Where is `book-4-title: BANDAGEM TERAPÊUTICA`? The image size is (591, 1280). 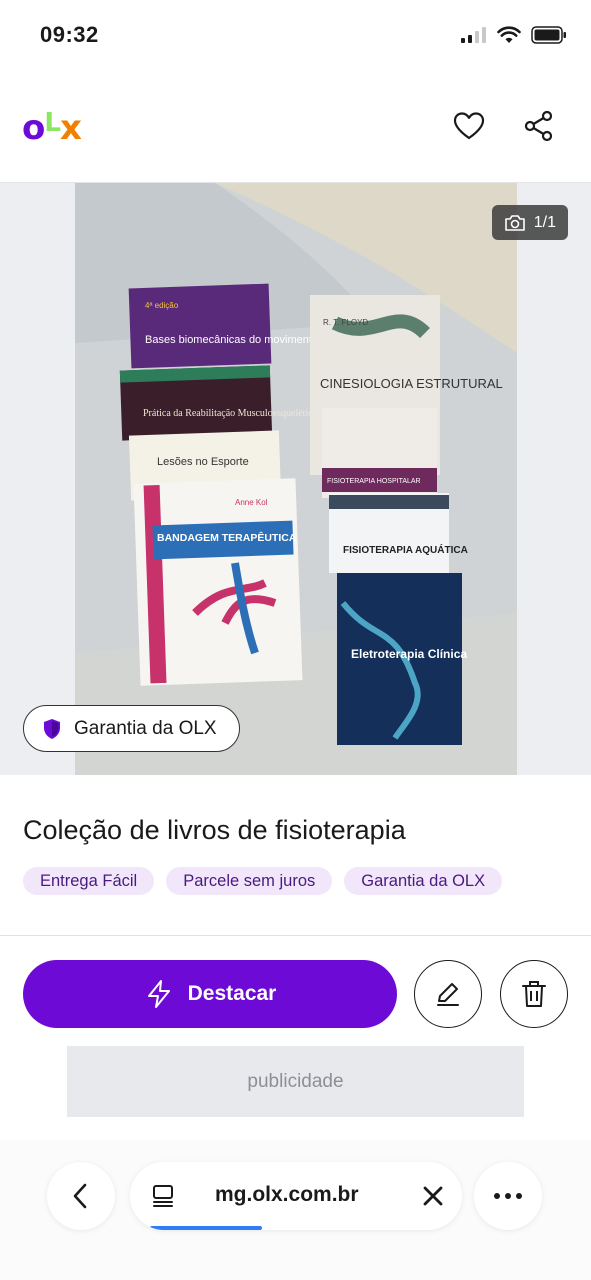 book-4-title: BANDAGEM TERAPÊUTICA is located at coordinates (227, 537).